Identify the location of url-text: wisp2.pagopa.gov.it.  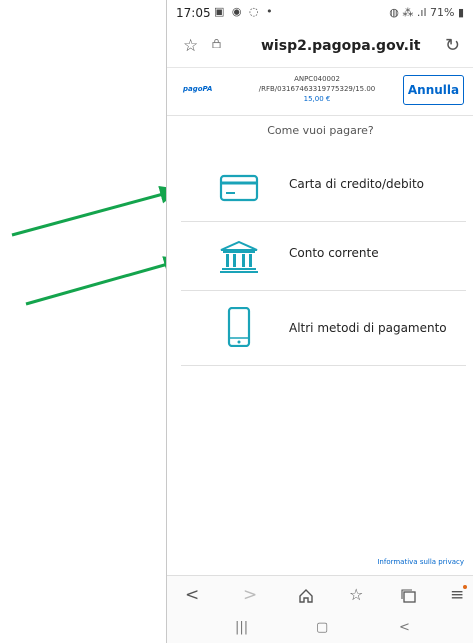
(340, 46).